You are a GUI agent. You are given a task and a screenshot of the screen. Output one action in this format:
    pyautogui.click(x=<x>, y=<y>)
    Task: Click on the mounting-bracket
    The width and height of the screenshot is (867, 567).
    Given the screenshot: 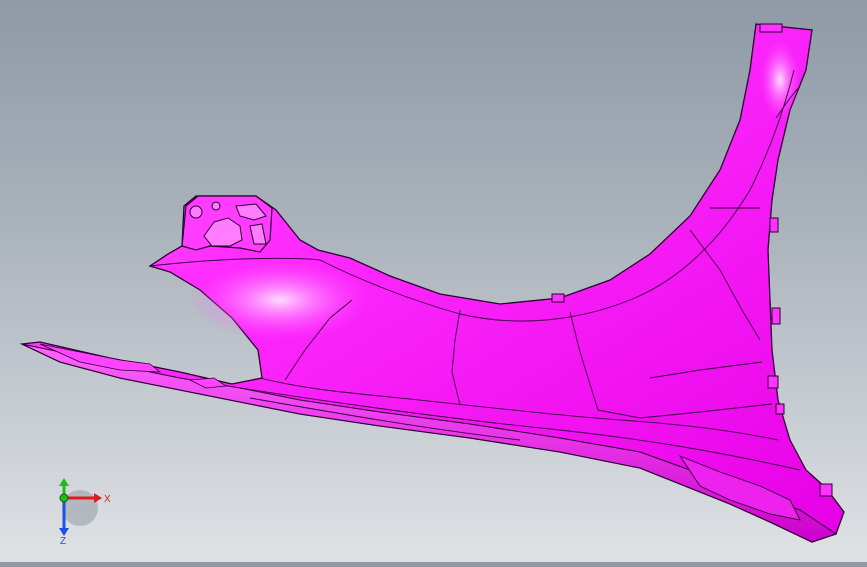 What is the action you would take?
    pyautogui.click(x=227, y=224)
    